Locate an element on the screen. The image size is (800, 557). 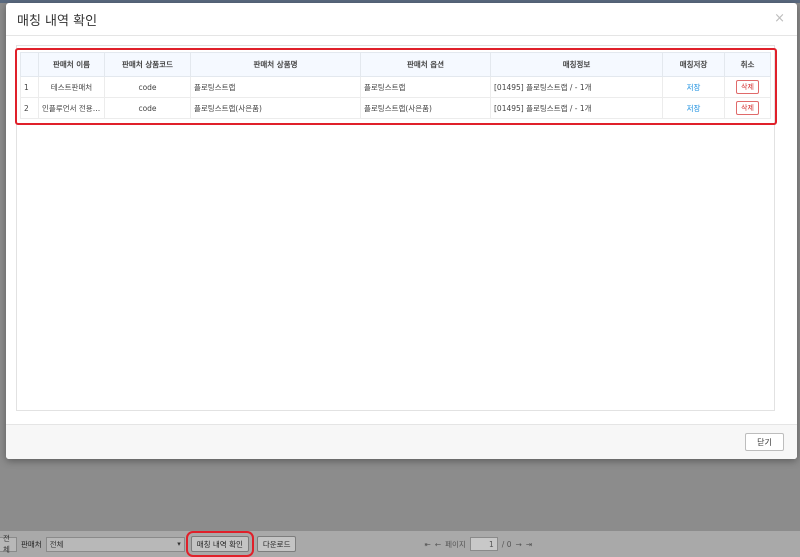
first-page-icon: ⇤ is located at coordinates (427, 544).